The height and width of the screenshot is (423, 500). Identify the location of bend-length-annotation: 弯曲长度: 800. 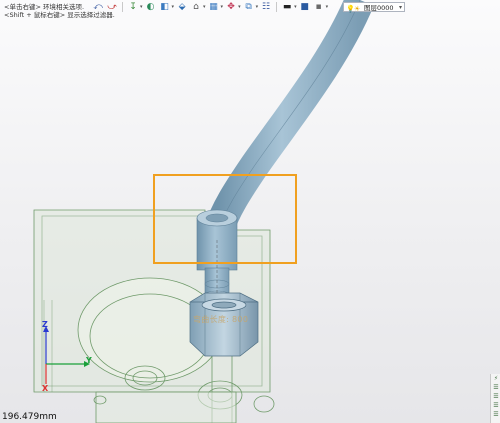
(221, 319).